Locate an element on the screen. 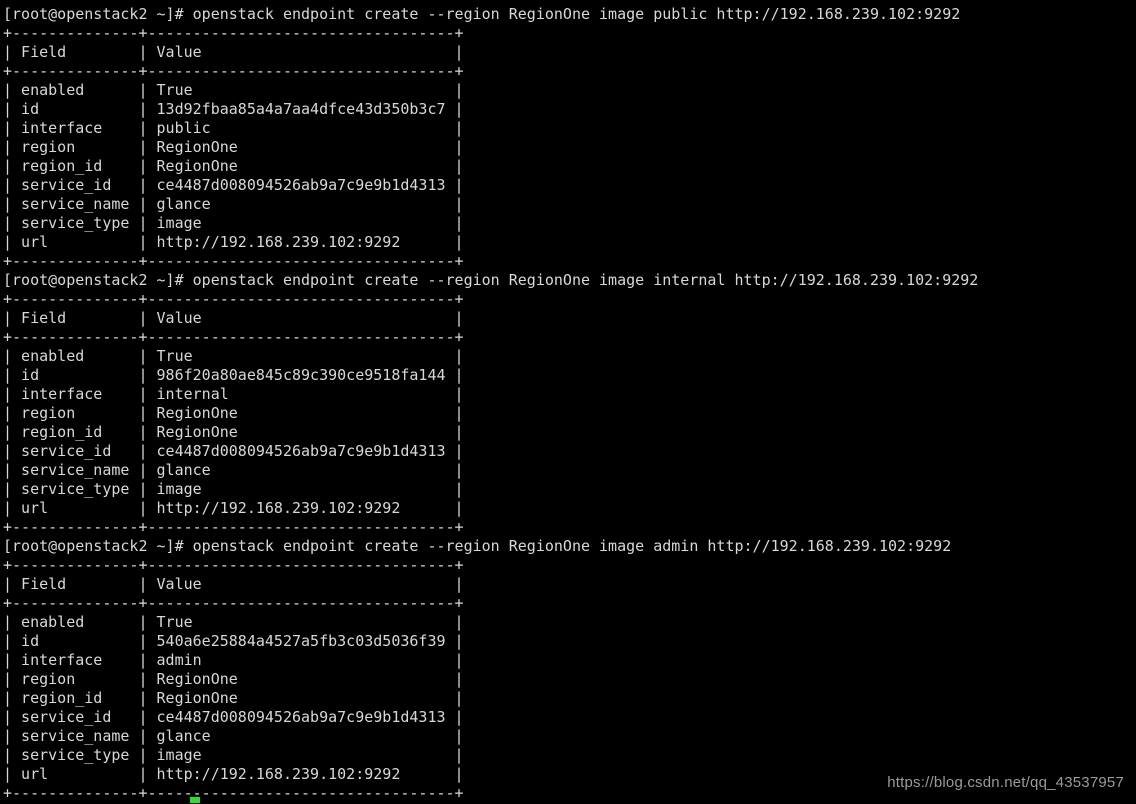  watermark-url: https://blog.csdn.net/qq_43537957 is located at coordinates (1005, 782).